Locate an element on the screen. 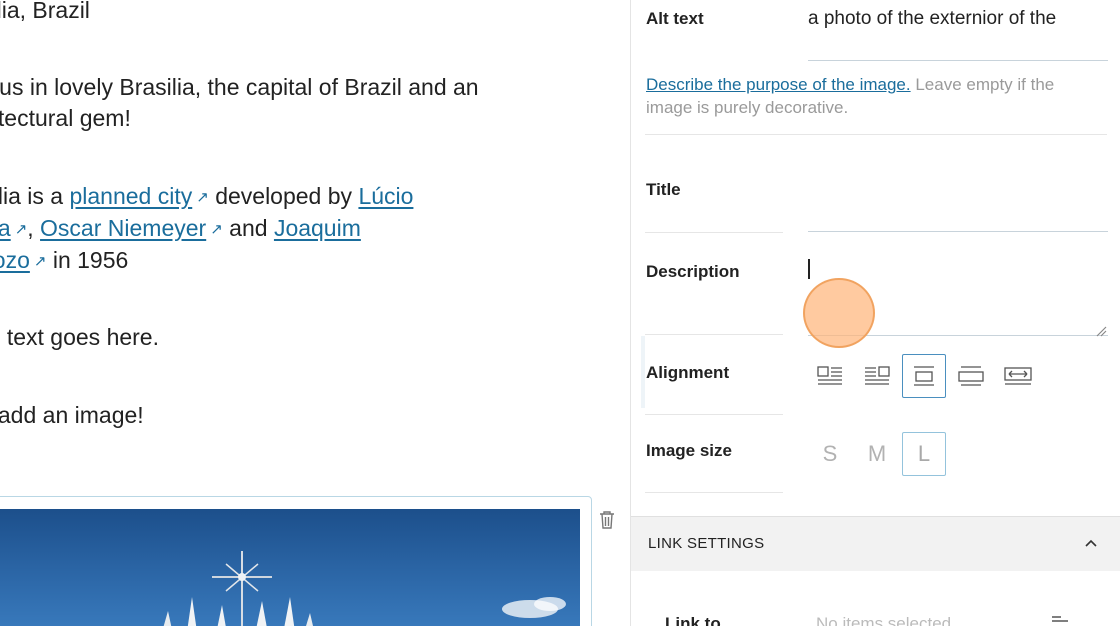  align-full-icon is located at coordinates (1018, 376).